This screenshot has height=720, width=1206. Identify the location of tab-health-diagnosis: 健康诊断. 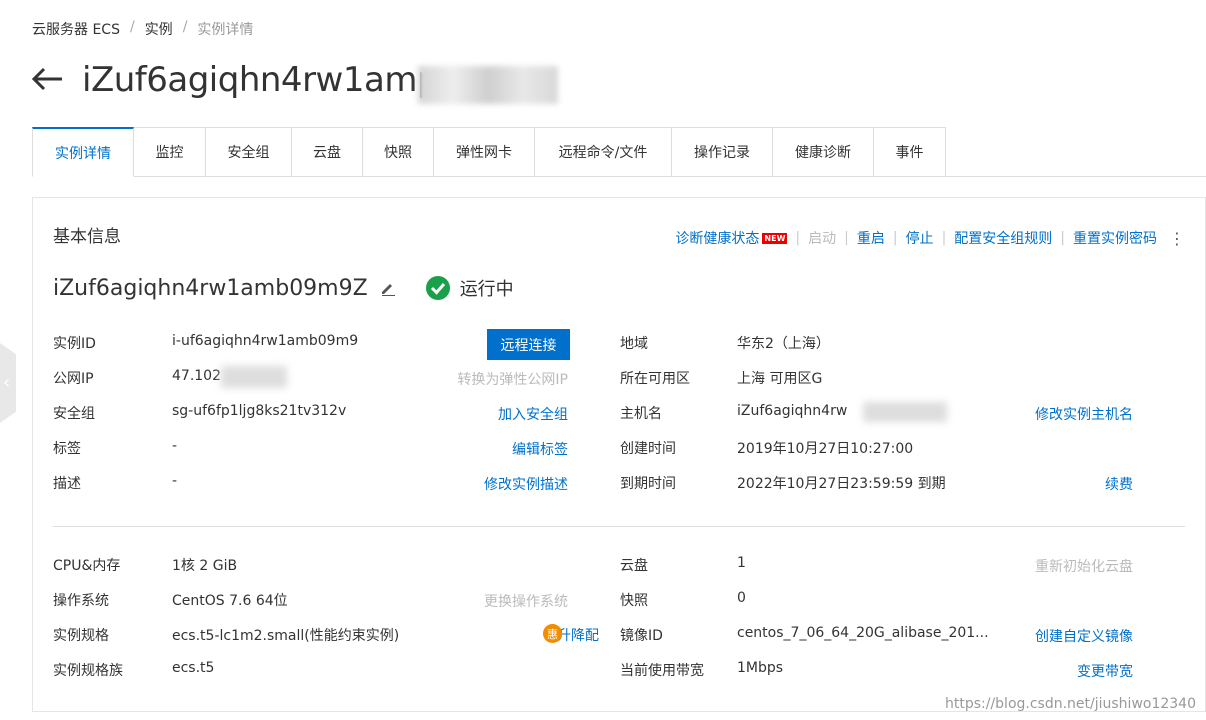
(823, 152).